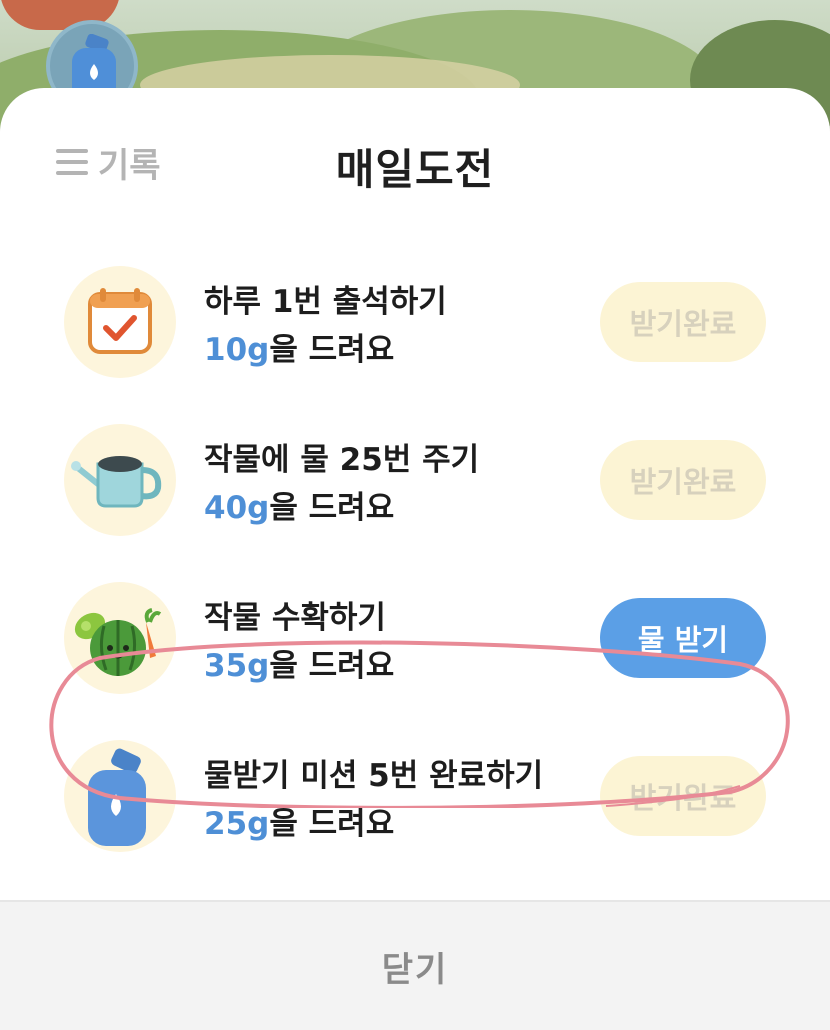  What do you see at coordinates (325, 302) in the screenshot?
I see `task-title: 하루 1번 출석하기` at bounding box center [325, 302].